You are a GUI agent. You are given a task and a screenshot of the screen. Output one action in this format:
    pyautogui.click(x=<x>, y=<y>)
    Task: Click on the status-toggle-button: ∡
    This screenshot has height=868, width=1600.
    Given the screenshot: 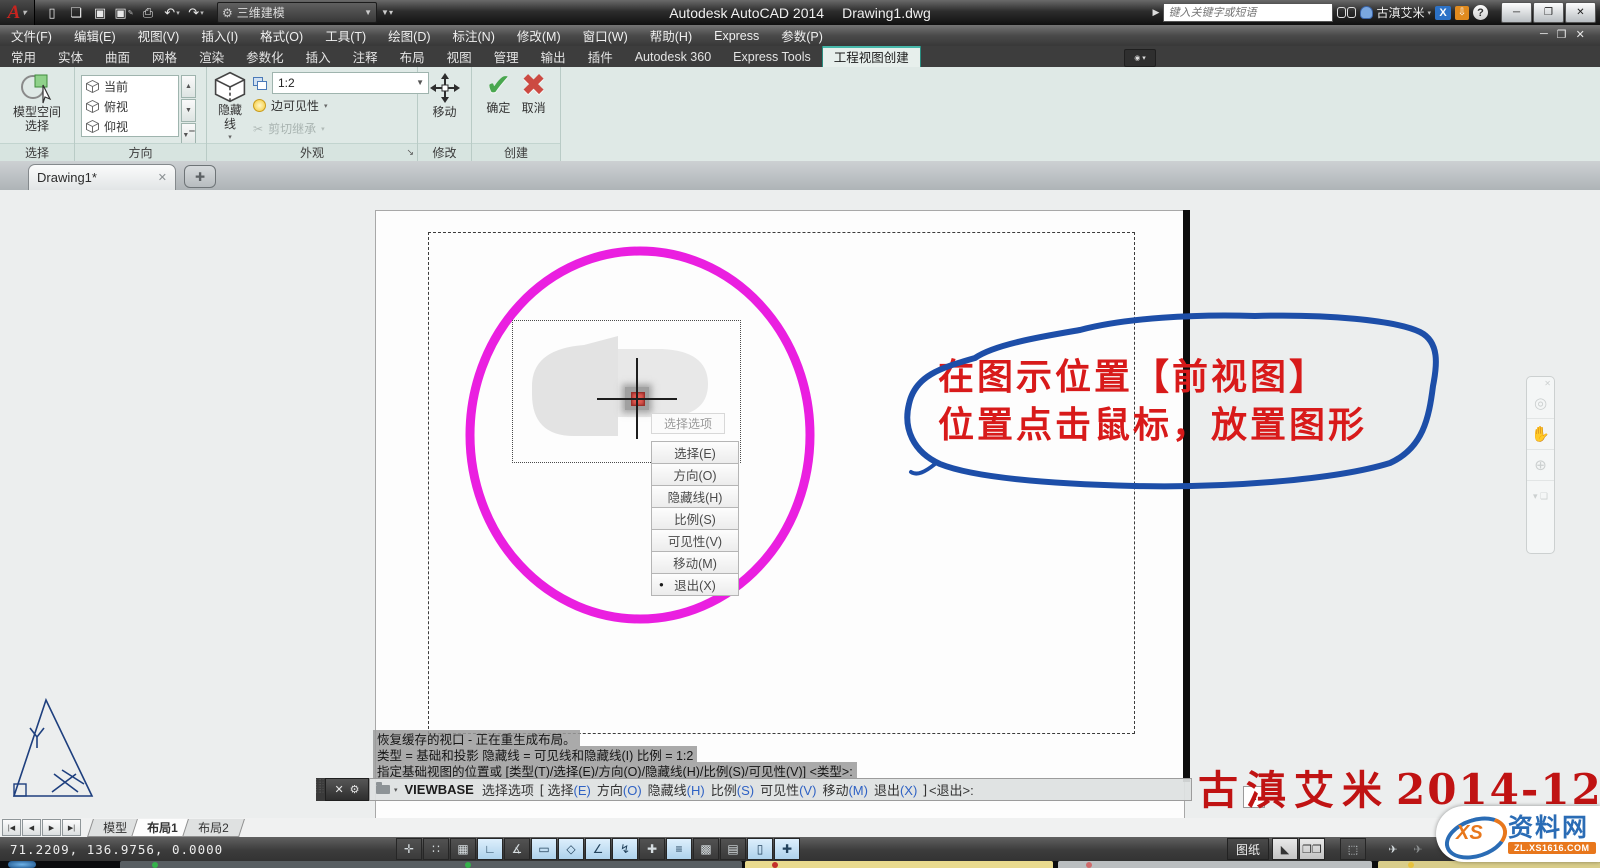 What is the action you would take?
    pyautogui.click(x=517, y=849)
    